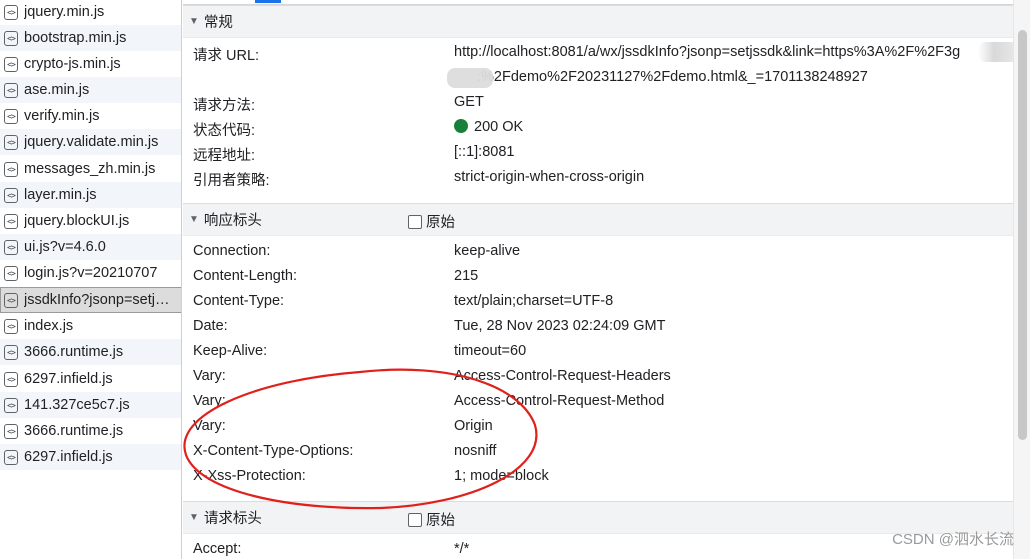  I want to click on section-title: 响应标头, so click(232, 221).